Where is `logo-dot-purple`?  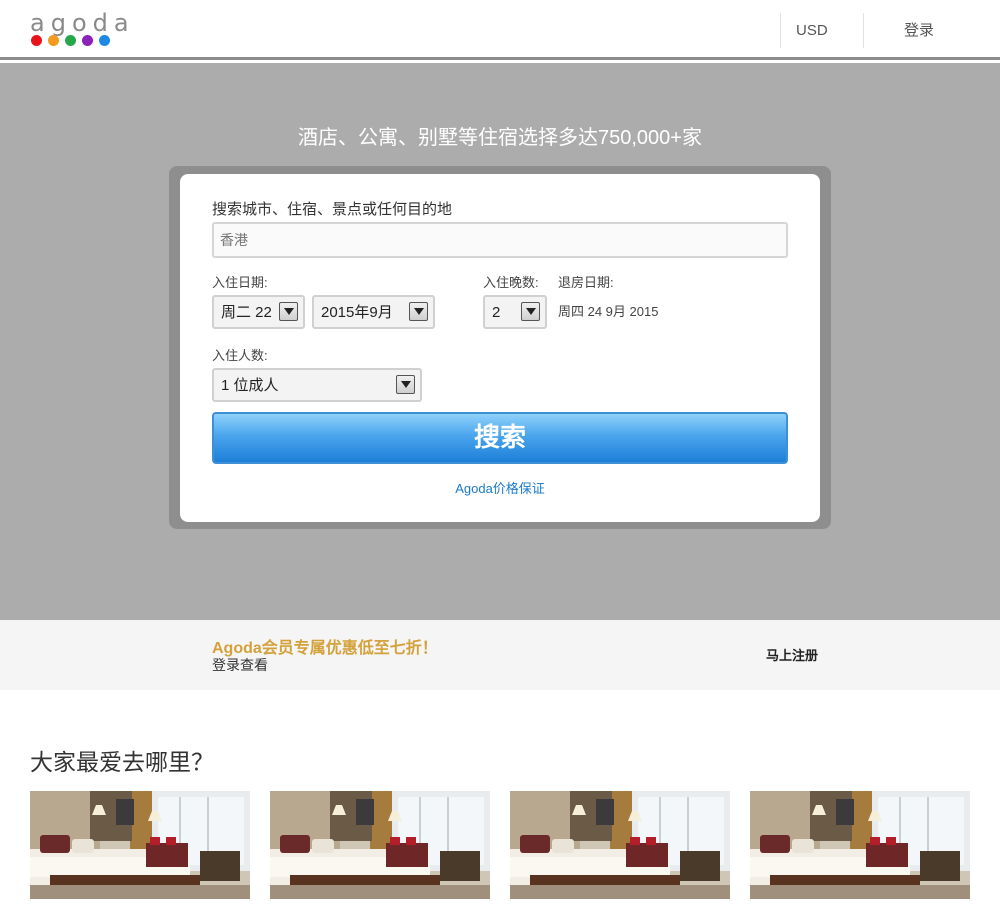 logo-dot-purple is located at coordinates (87, 40).